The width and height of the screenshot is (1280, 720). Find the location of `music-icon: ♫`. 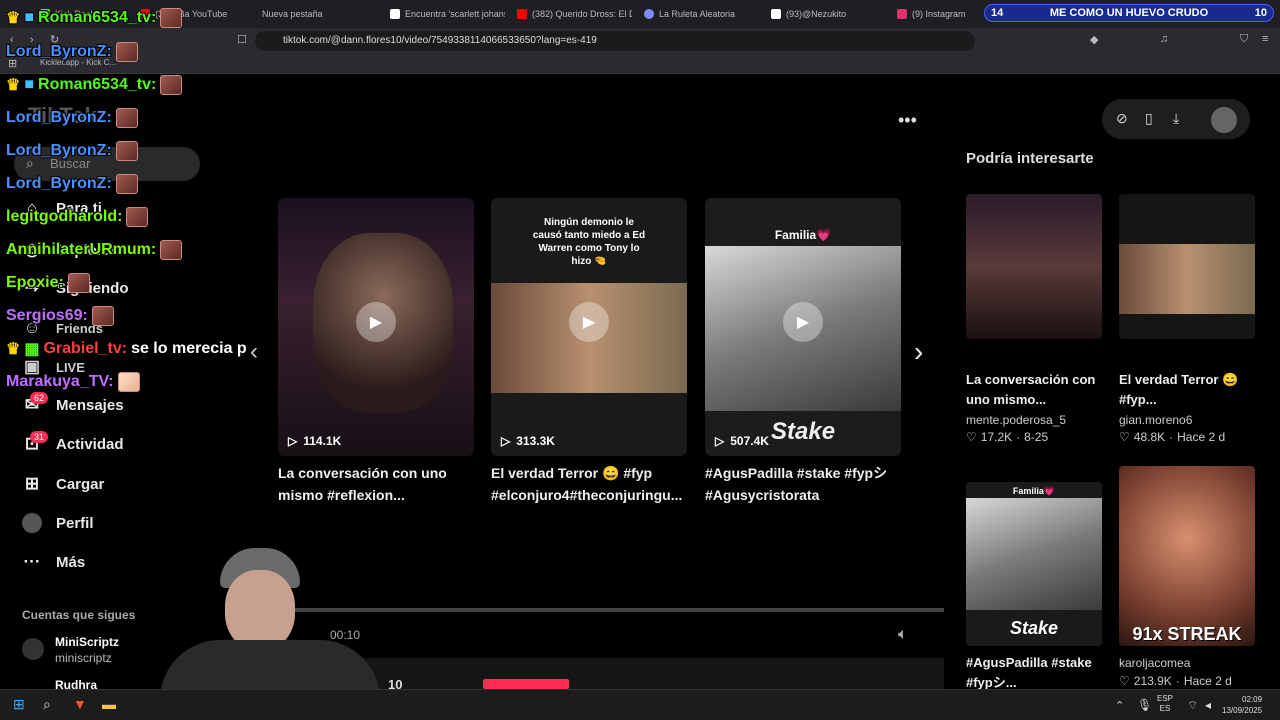

music-icon: ♫ is located at coordinates (1164, 39).